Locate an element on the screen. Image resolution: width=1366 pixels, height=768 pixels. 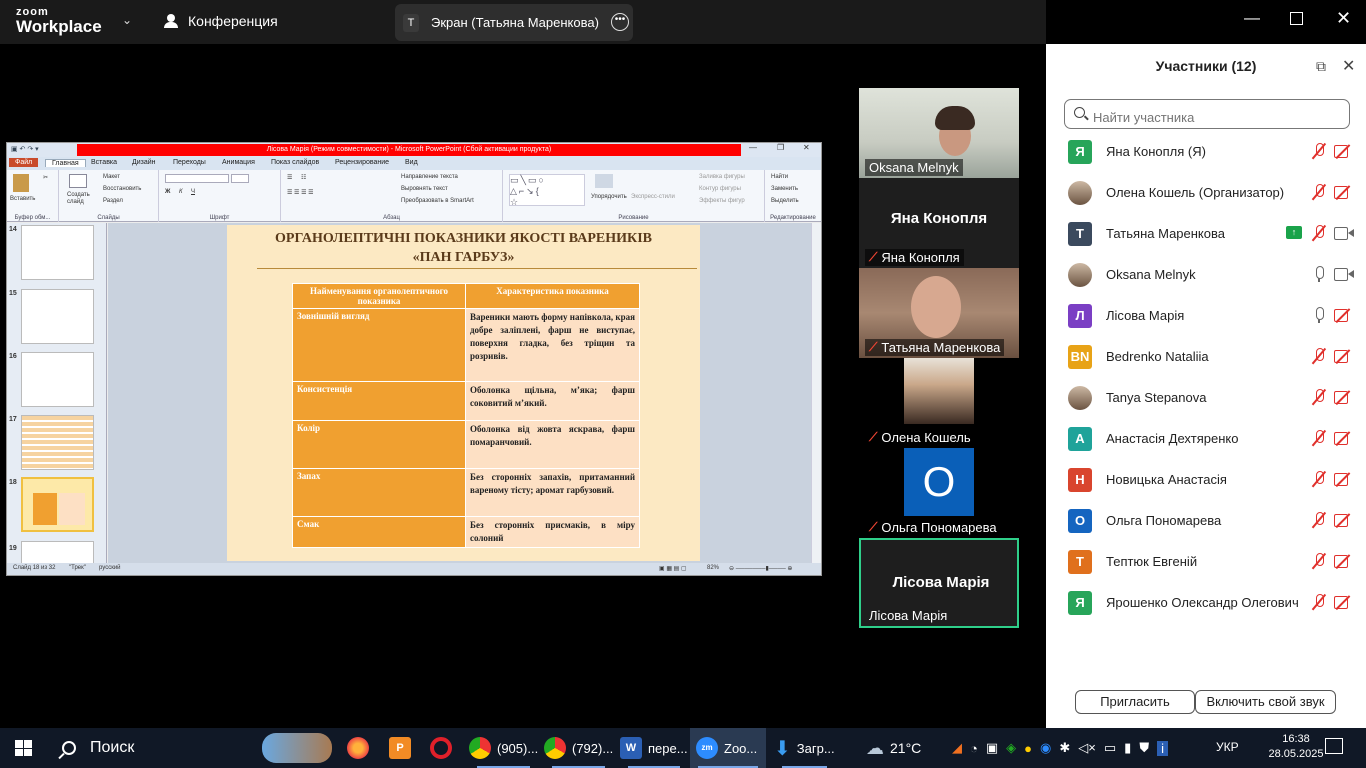
tab-transitions: Переходы is located at coordinates (189, 162).